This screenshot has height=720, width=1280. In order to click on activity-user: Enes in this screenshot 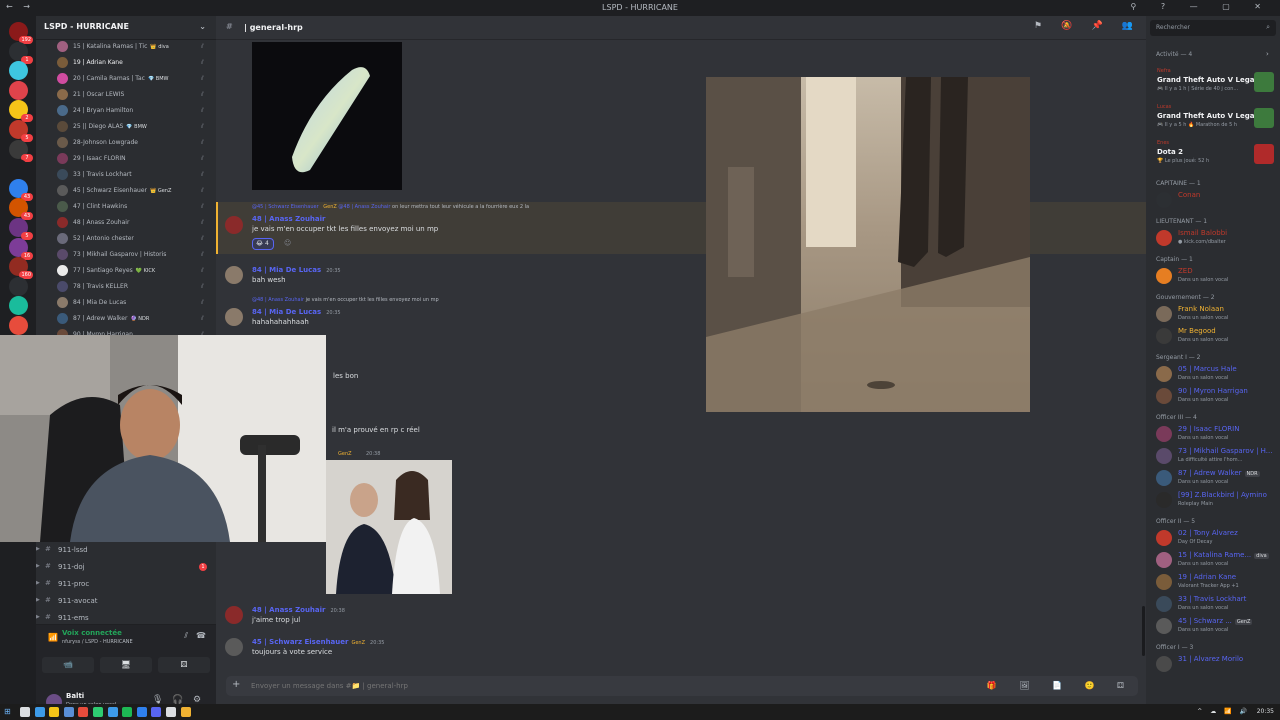, I will do `click(1163, 143)`.